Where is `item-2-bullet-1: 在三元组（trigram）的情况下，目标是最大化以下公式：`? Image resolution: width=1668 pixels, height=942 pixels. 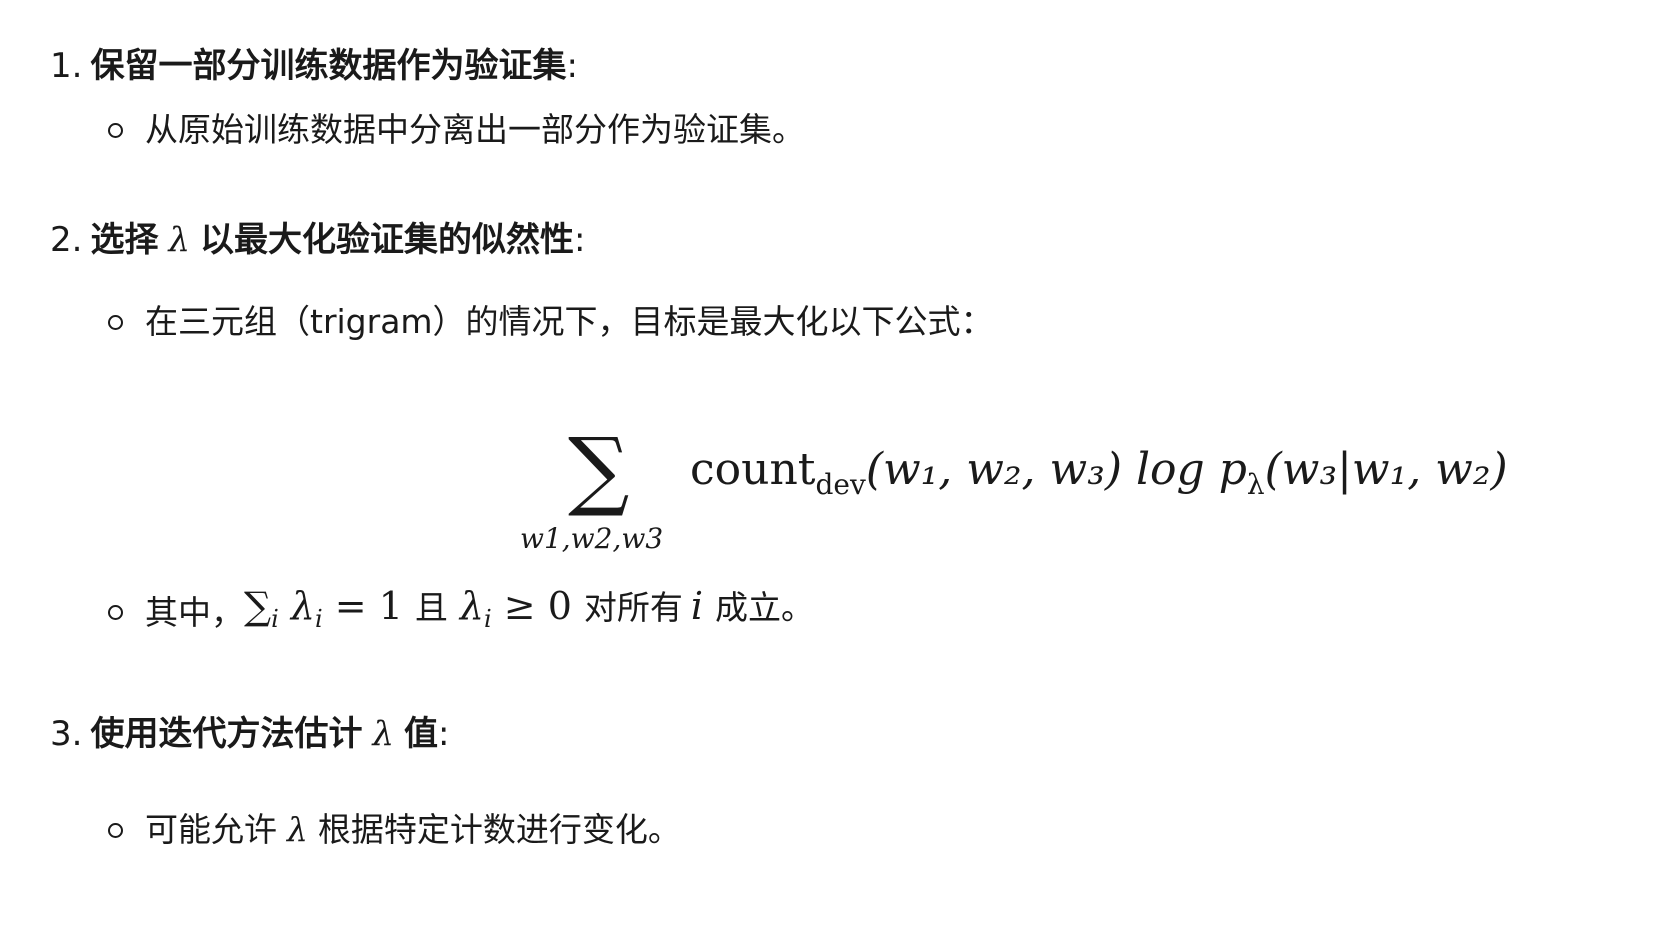
item-2-bullet-1: 在三元组（trigram）的情况下，目标是最大化以下公式： is located at coordinates (551, 322).